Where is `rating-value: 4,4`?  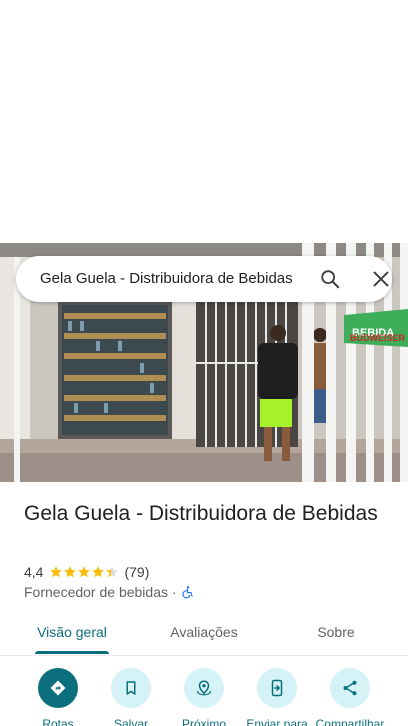 rating-value: 4,4 is located at coordinates (34, 572).